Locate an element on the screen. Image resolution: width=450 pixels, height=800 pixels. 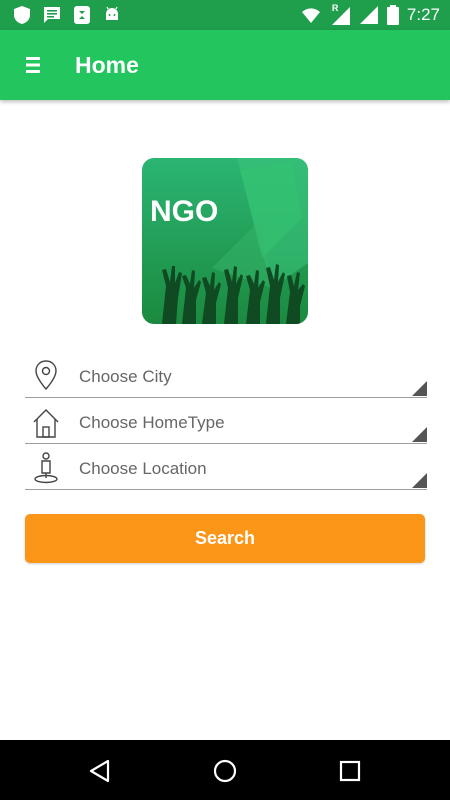
sync-icon is located at coordinates (82, 15).